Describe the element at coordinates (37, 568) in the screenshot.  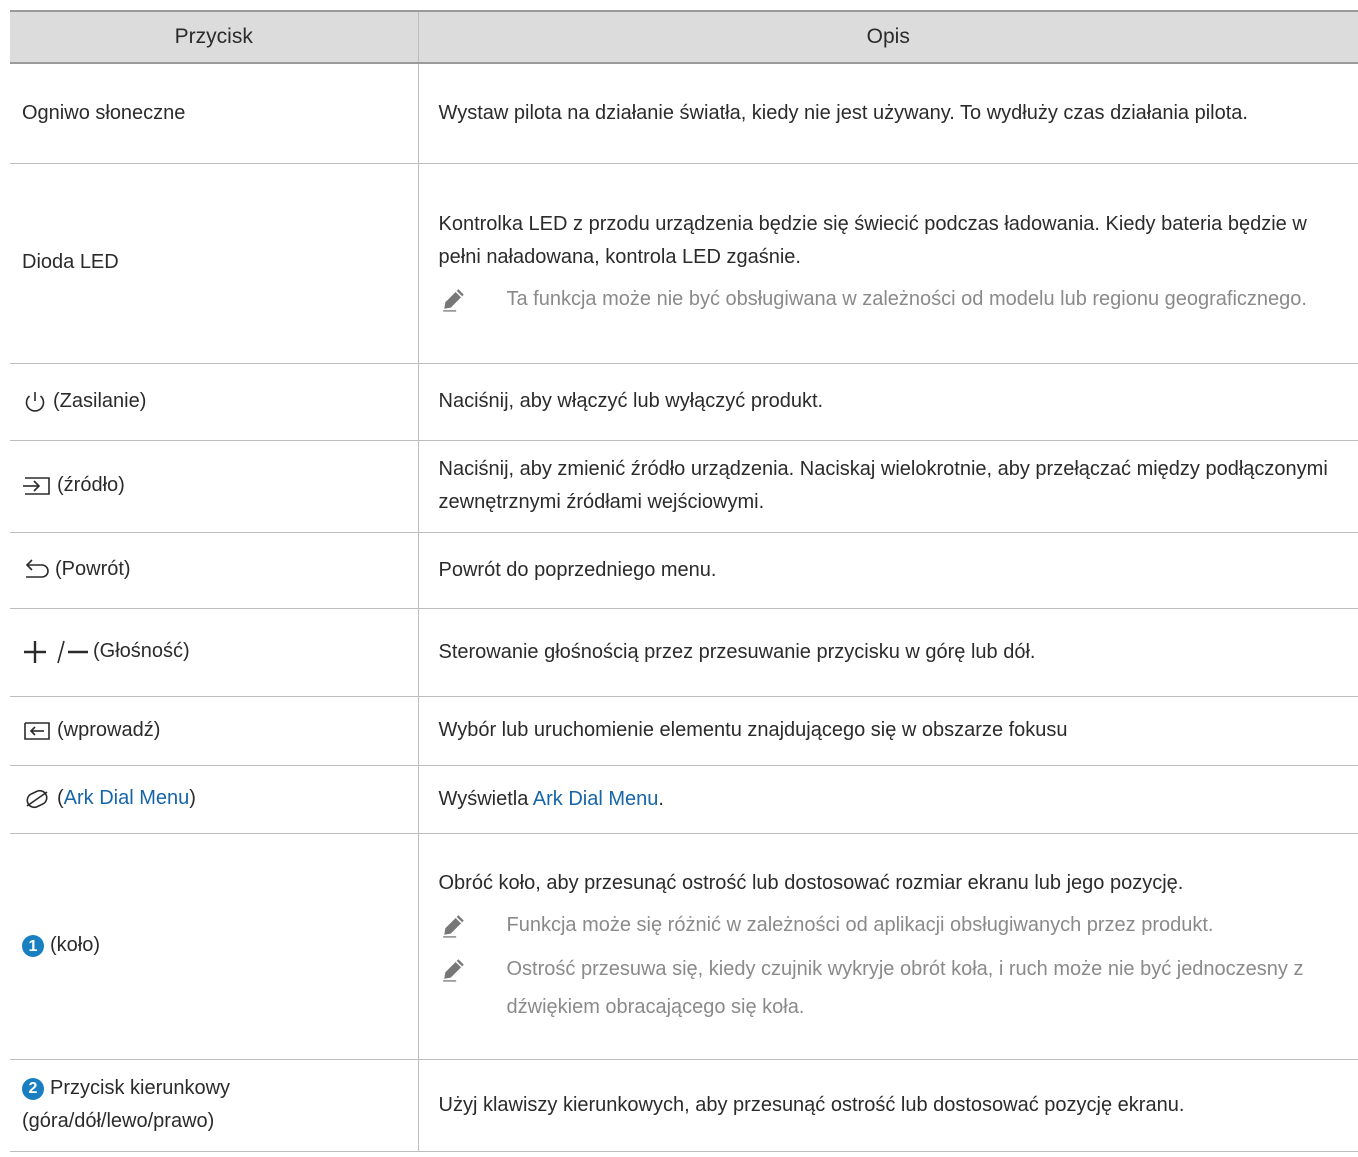
I see `return-icon` at that location.